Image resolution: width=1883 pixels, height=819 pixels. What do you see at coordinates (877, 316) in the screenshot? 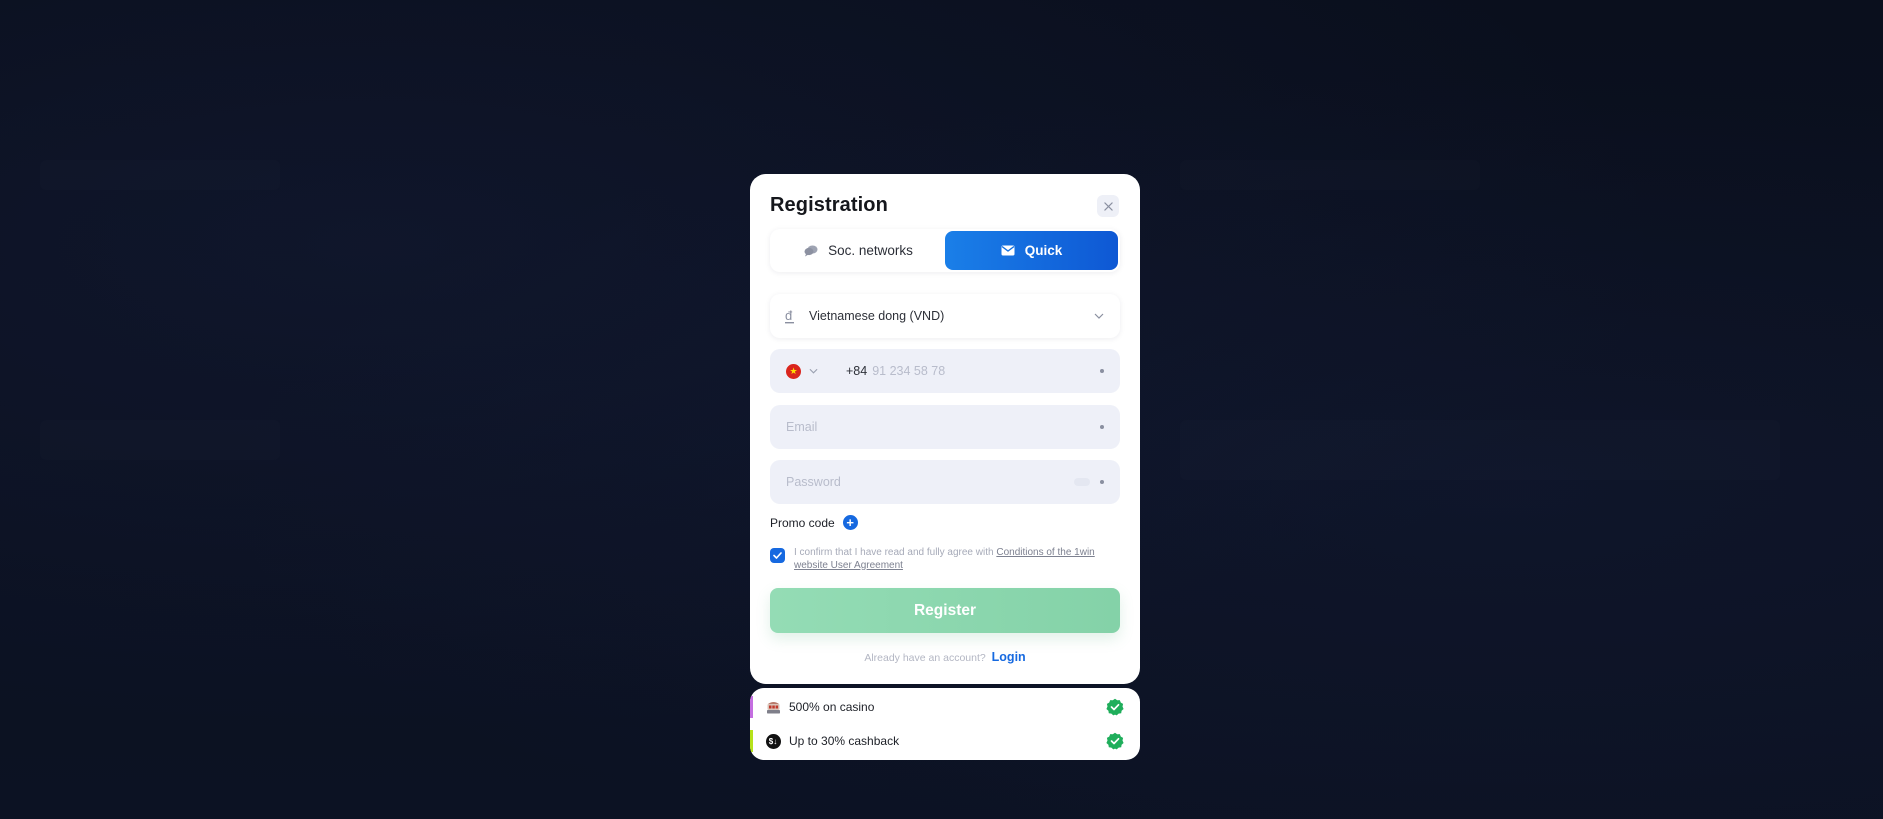
I see `currency-value: Vietnamese dong (VND)` at bounding box center [877, 316].